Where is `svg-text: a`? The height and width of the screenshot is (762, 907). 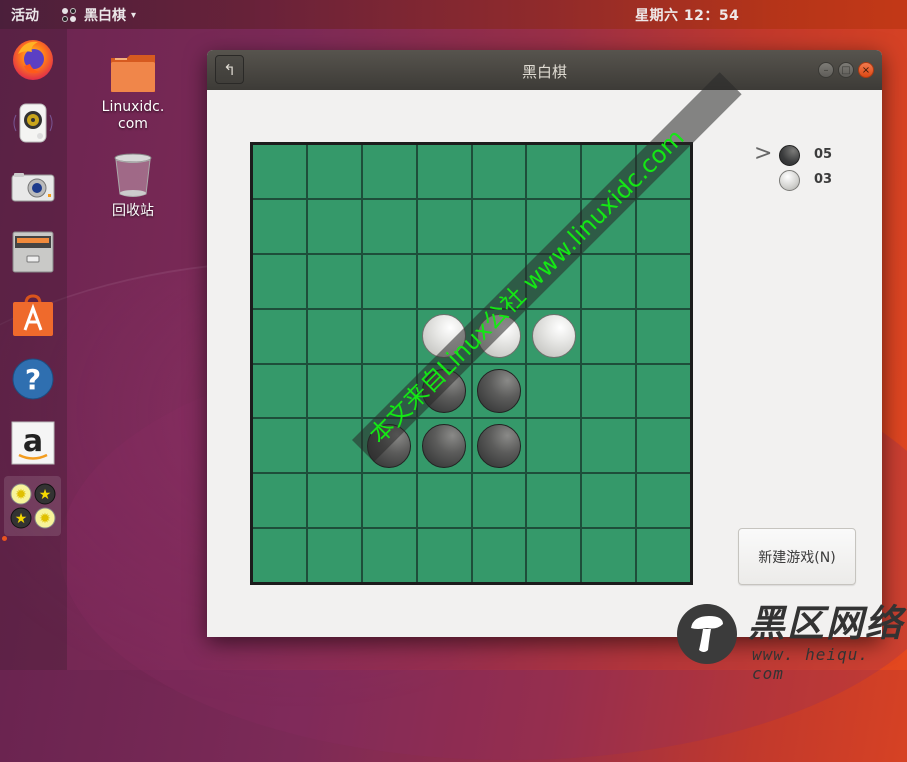
svg-text: a is located at coordinates (33, 441).